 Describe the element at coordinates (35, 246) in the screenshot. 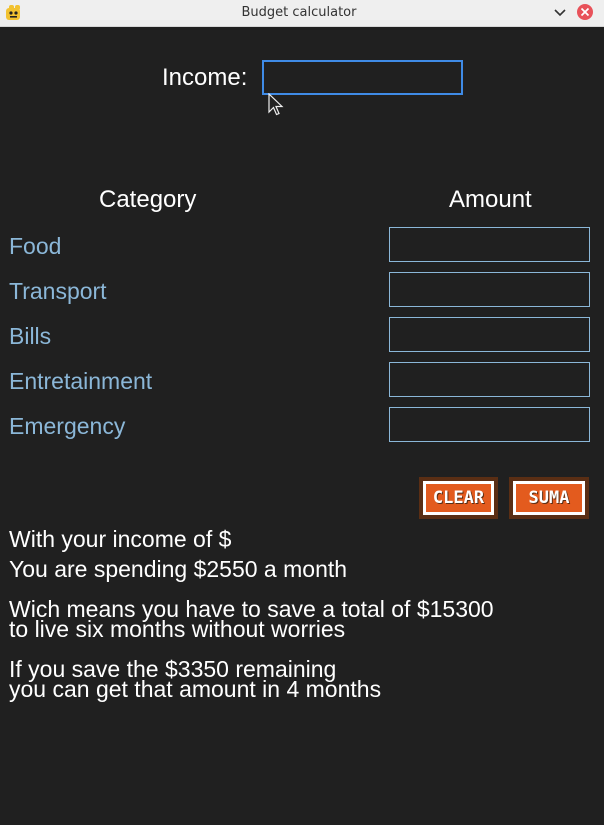

I see `category-label-food: Food` at that location.